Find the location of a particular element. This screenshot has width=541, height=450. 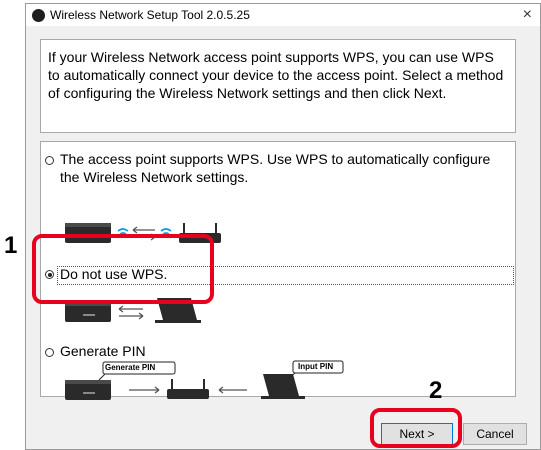

bidirectional-arrows-icon is located at coordinates (131, 312).